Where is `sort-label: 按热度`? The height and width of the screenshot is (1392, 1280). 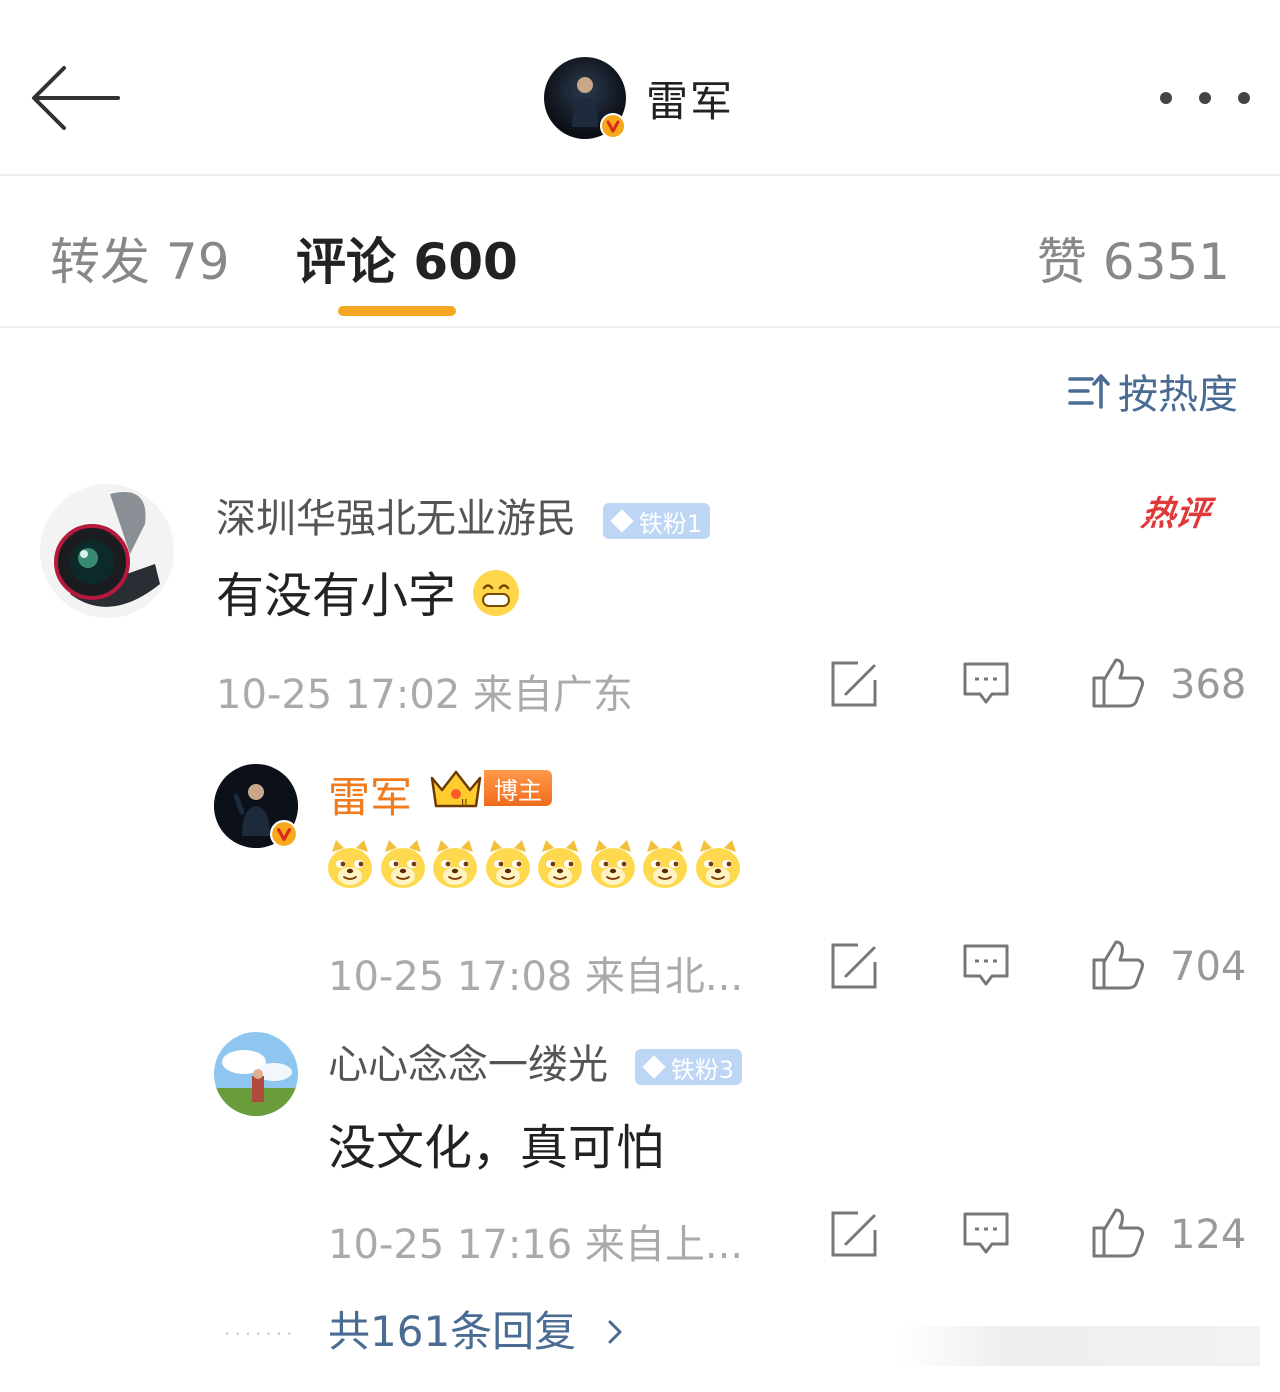
sort-label: 按热度 is located at coordinates (1178, 395).